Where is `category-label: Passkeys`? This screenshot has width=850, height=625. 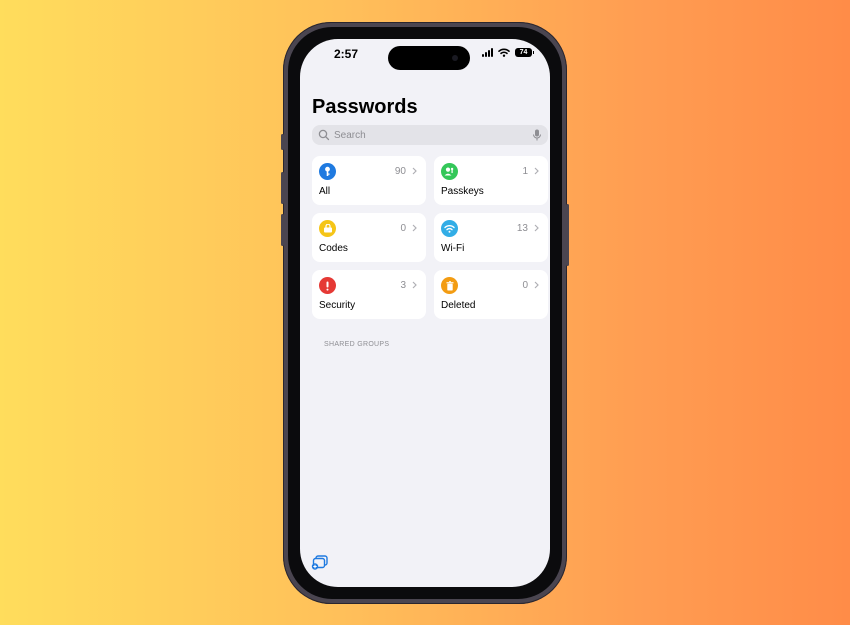
category-label: Passkeys is located at coordinates (462, 191).